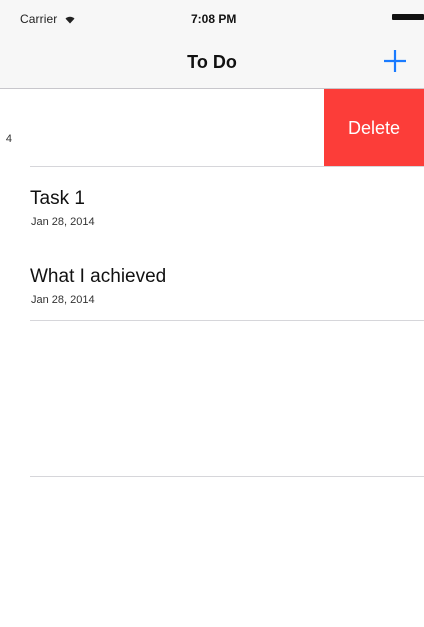 This screenshot has width=424, height=627. I want to click on navigation-bar: To Do, so click(212, 63).